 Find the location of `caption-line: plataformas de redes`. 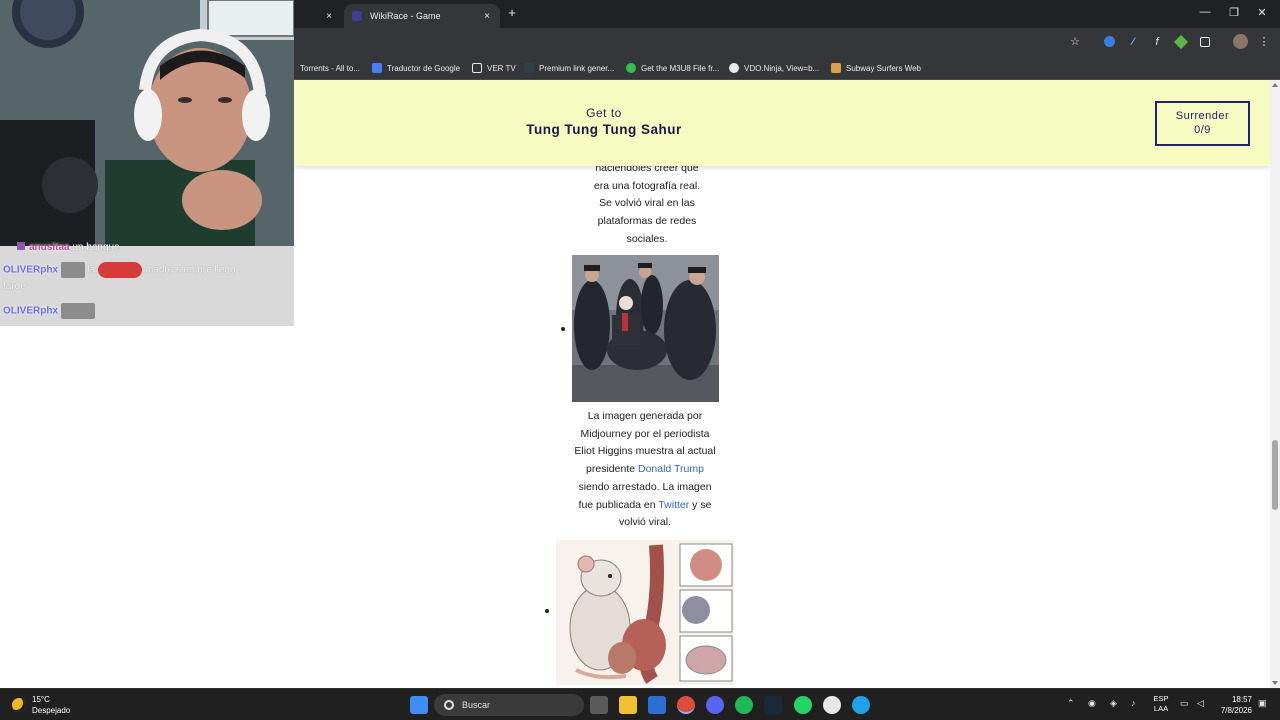

caption-line: plataformas de redes is located at coordinates (647, 221).